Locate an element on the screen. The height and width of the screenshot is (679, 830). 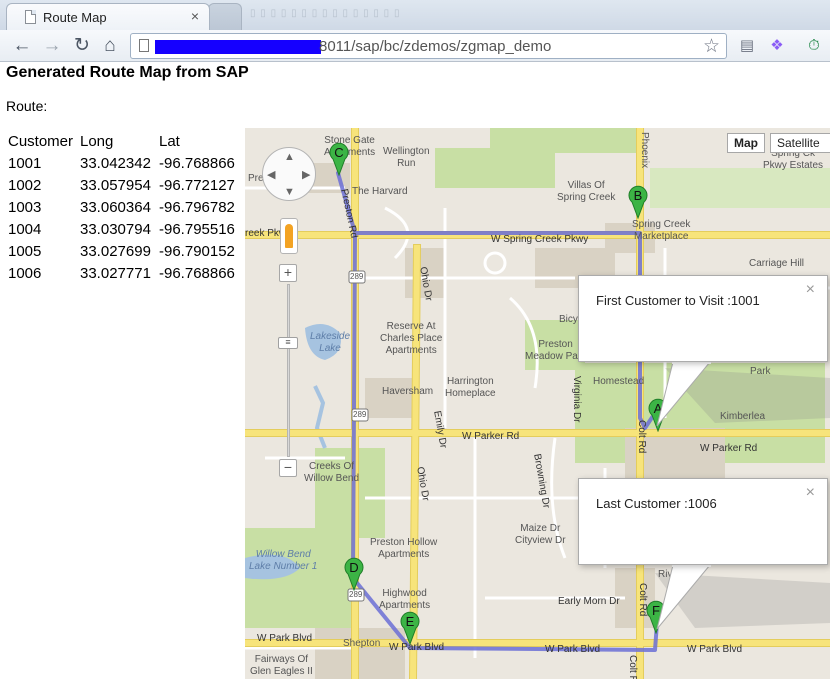
label-park: Park is located at coordinates (760, 371).